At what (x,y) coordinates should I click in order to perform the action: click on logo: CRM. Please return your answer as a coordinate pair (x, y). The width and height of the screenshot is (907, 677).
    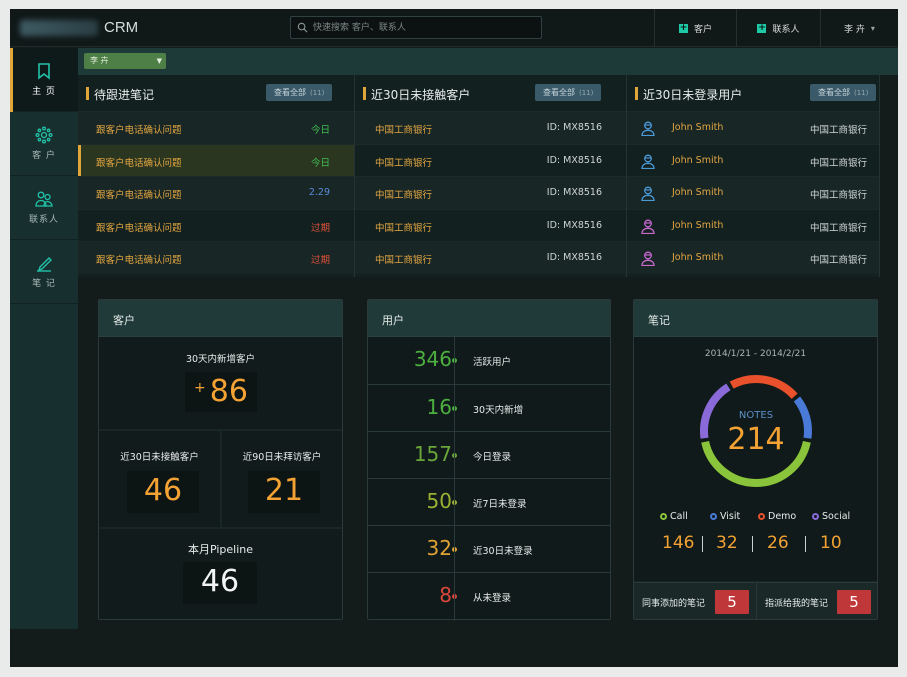
    Looking at the image, I should click on (79, 26).